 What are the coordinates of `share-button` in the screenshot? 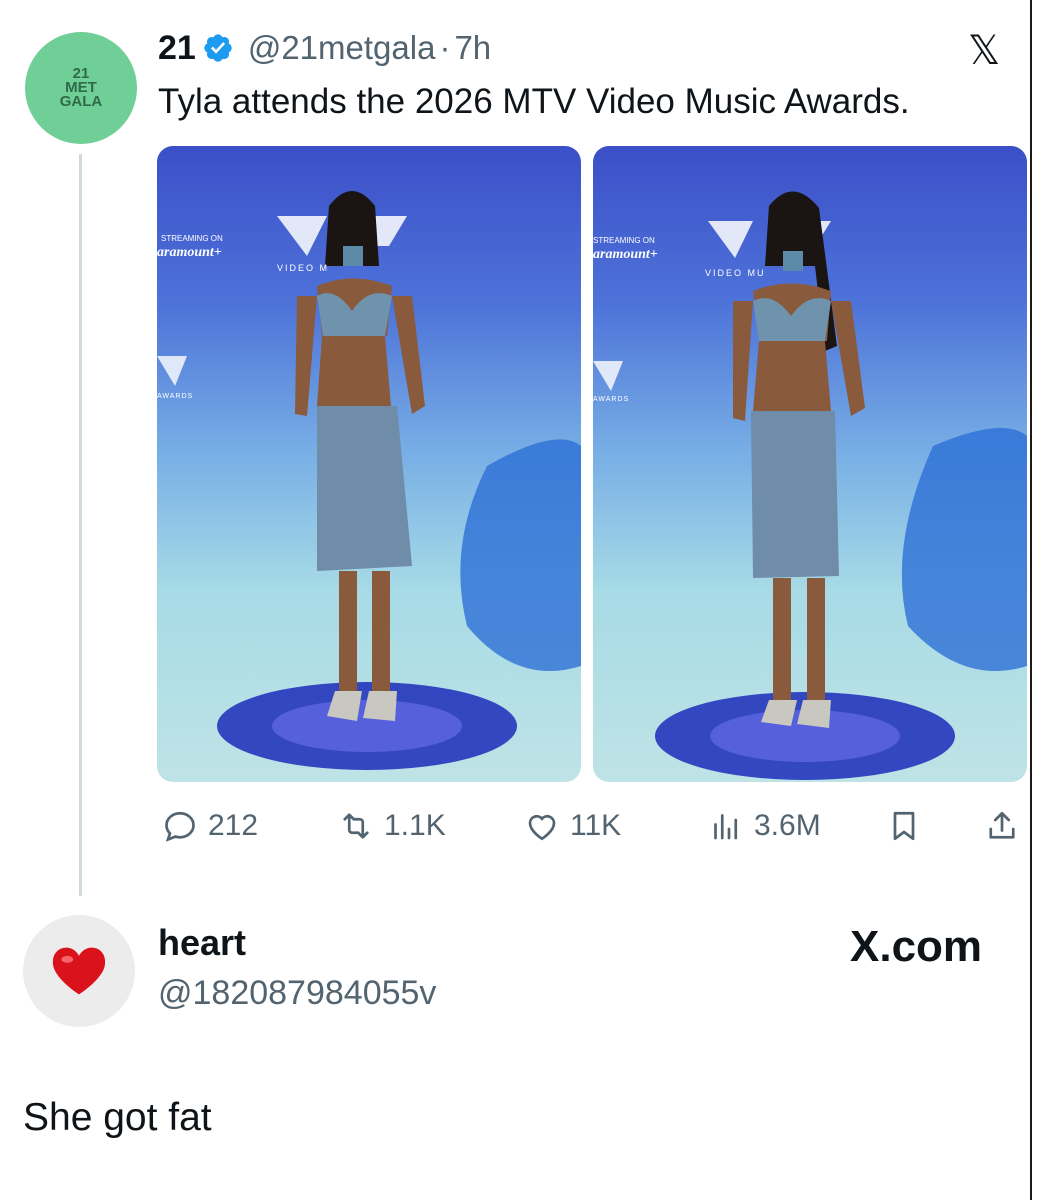 It's located at (1002, 826).